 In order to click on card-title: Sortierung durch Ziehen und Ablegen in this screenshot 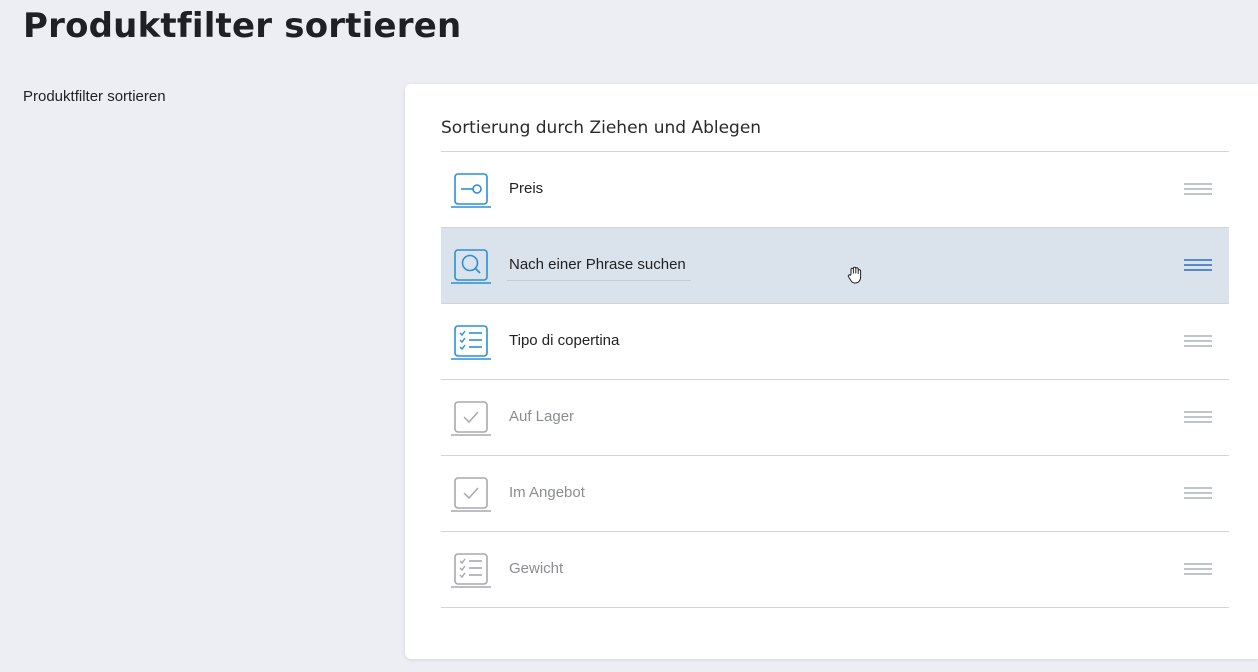, I will do `click(601, 128)`.